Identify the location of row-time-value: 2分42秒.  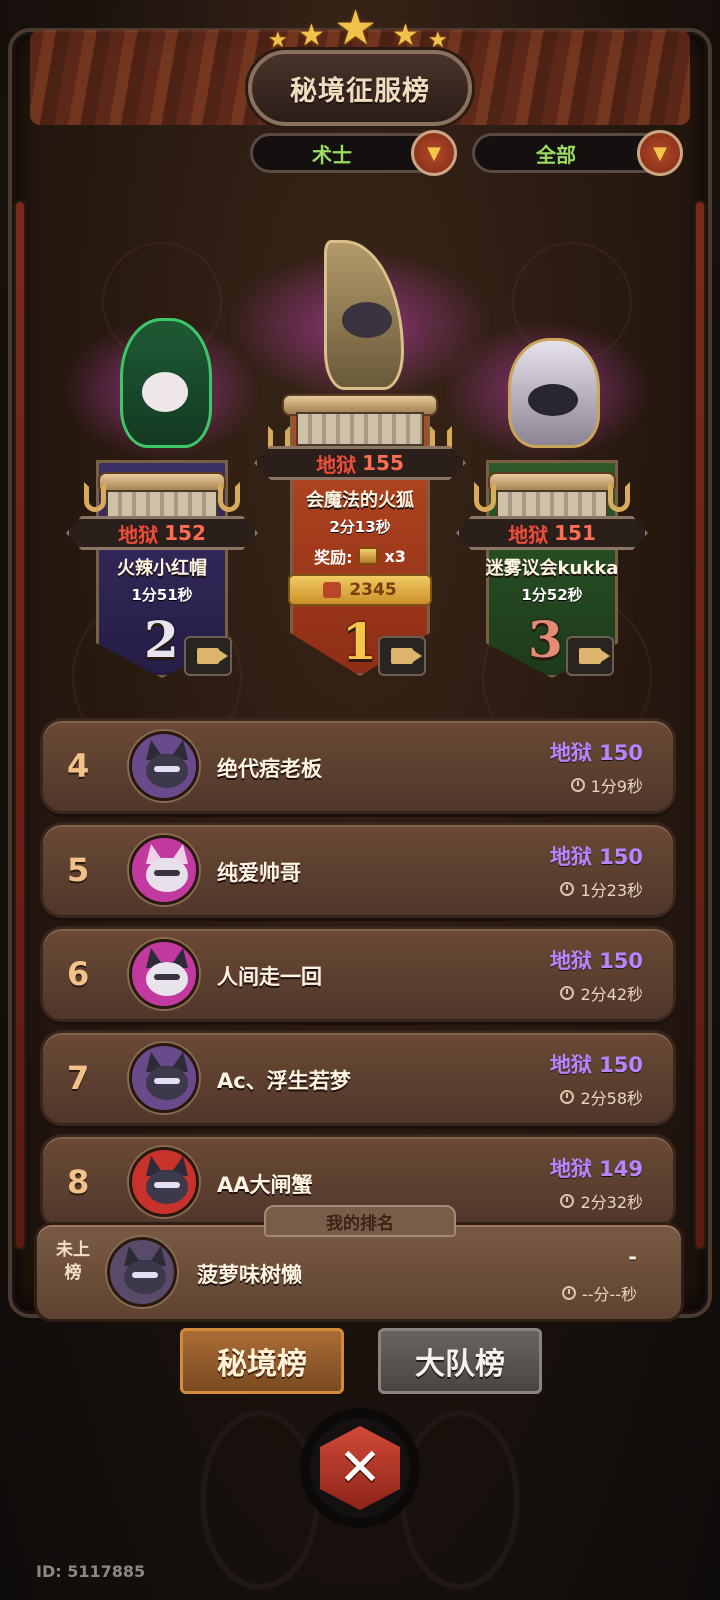
(611, 994).